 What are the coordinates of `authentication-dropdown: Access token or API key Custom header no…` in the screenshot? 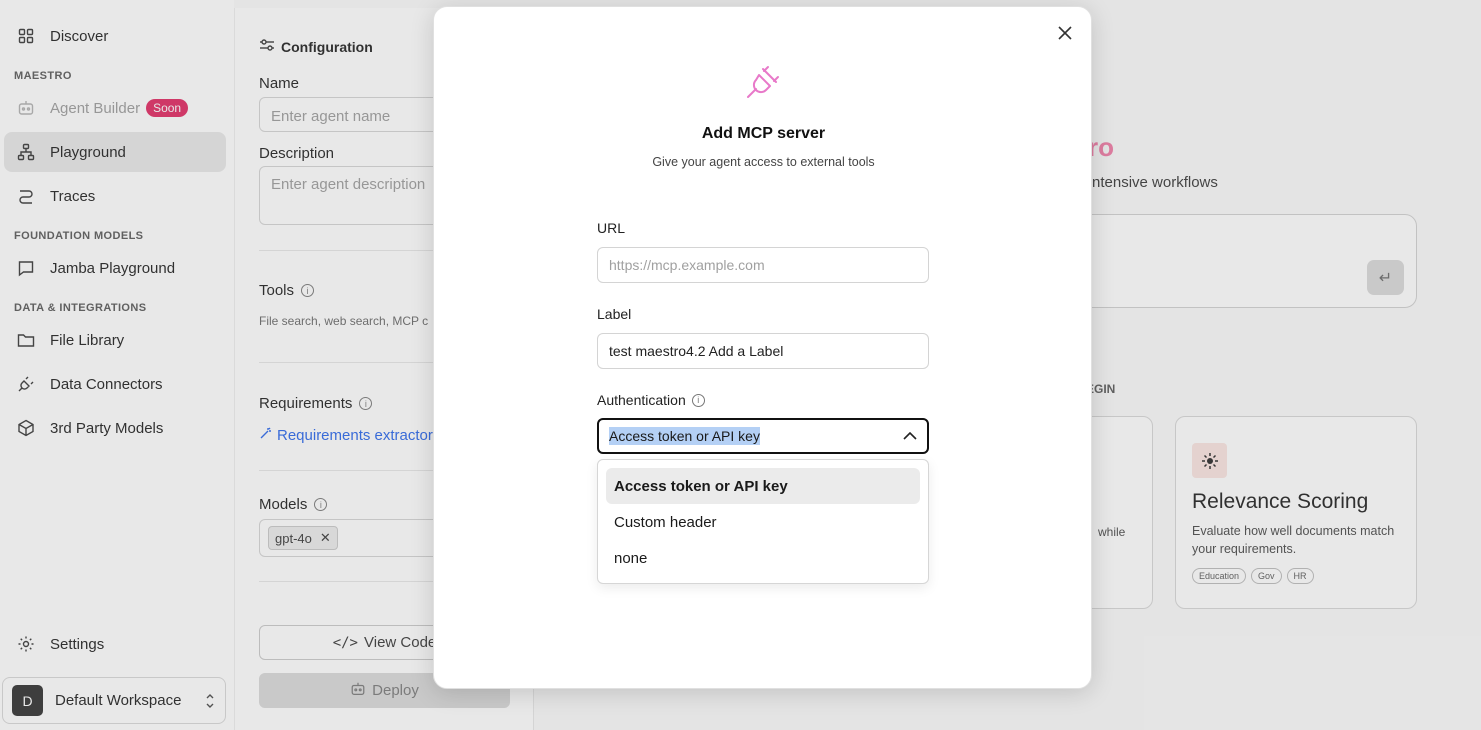 It's located at (763, 521).